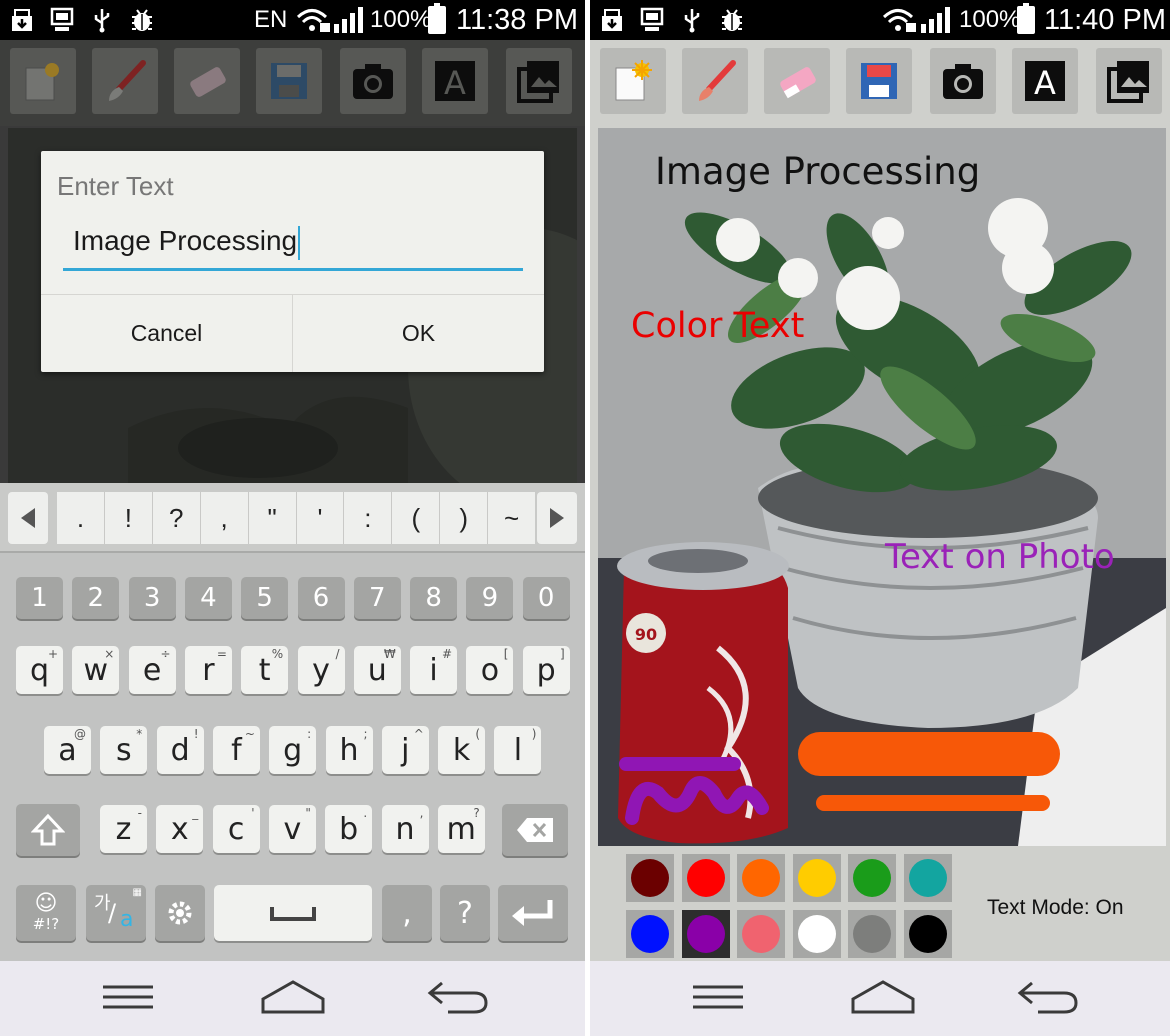 The height and width of the screenshot is (1036, 1170). I want to click on letter-key: b., so click(349, 829).